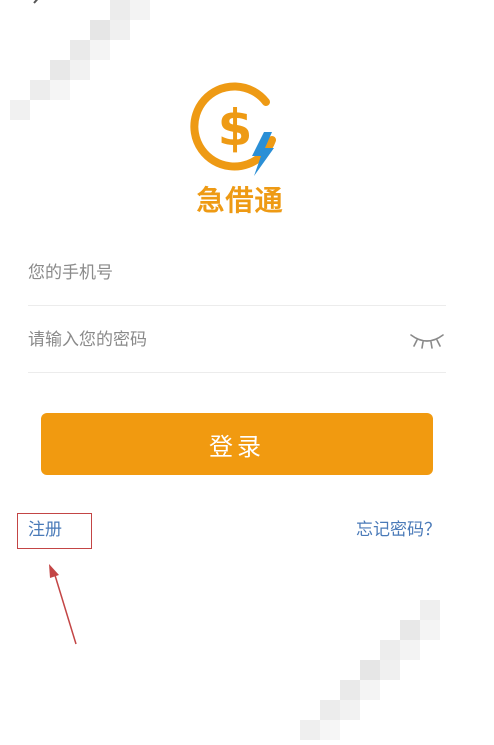 This screenshot has width=494, height=745. Describe the element at coordinates (237, 444) in the screenshot. I see `login-button: 登录` at that location.